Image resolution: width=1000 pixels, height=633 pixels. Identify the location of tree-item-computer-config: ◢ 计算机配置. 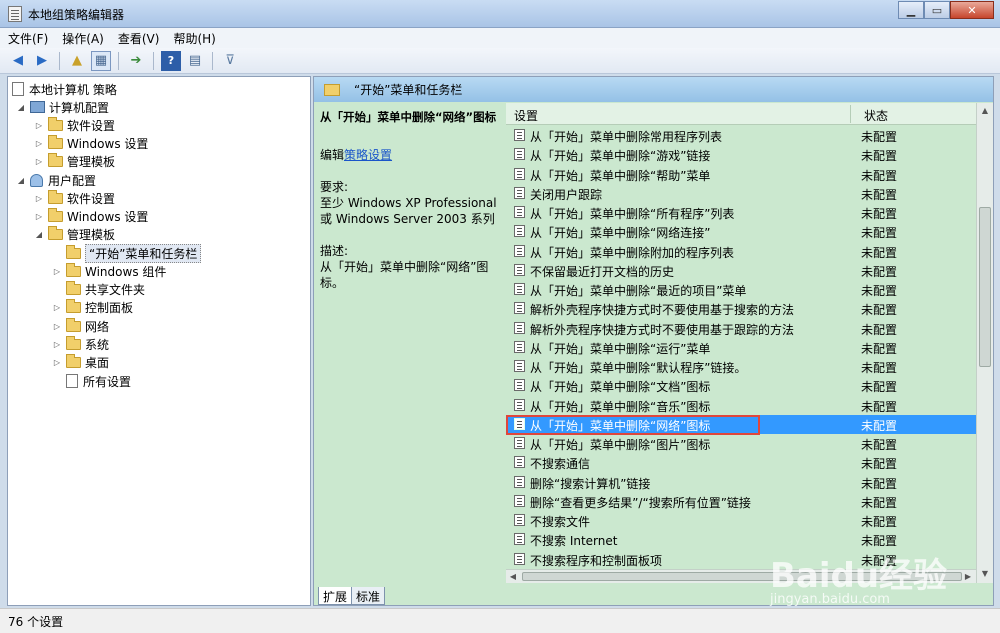
(62, 107).